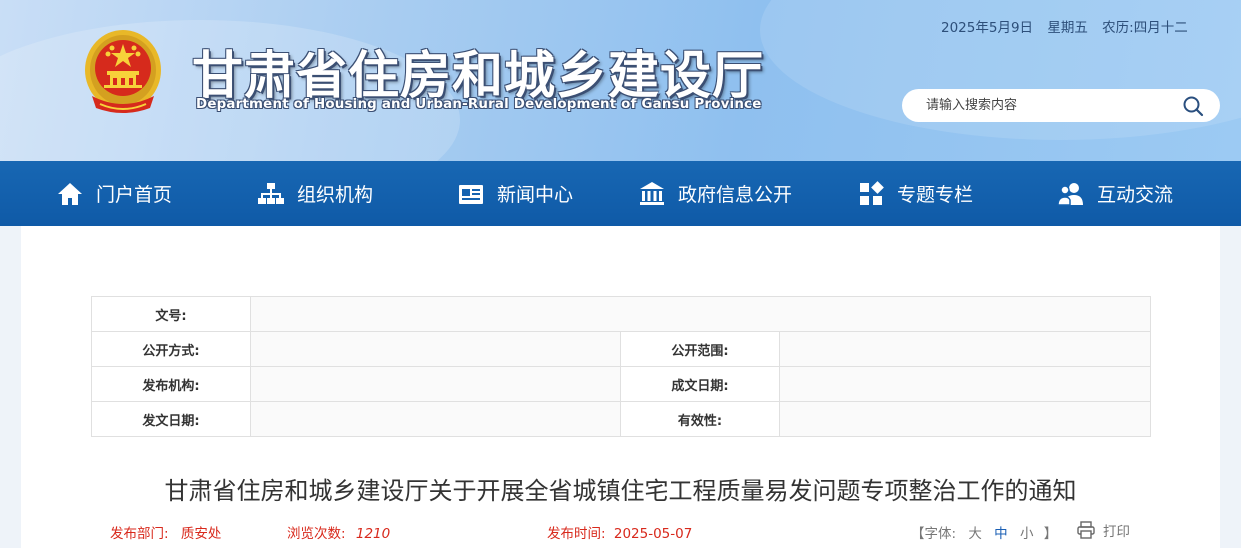 This screenshot has width=1241, height=548. Describe the element at coordinates (335, 195) in the screenshot. I see `nav-label: 组织机构` at that location.